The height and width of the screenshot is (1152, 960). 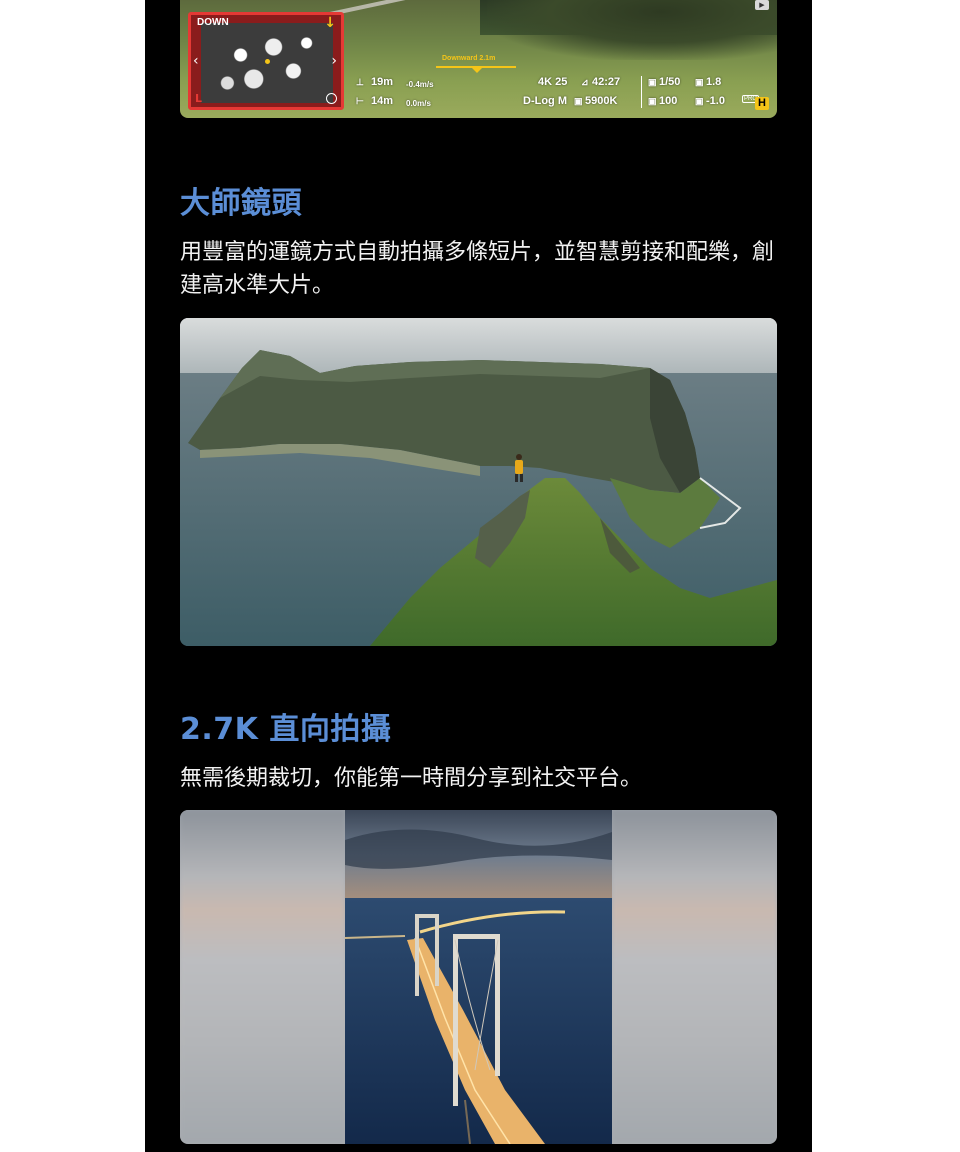 What do you see at coordinates (477, 70) in the screenshot?
I see `downward-marker-icon` at bounding box center [477, 70].